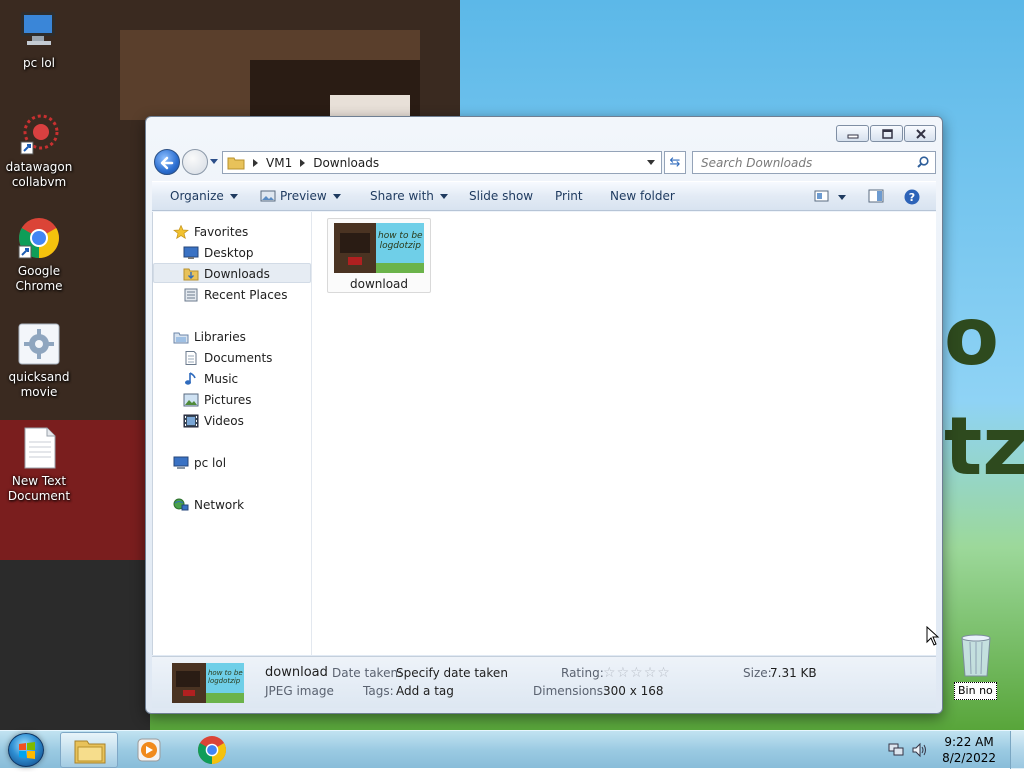 The image size is (1024, 772). What do you see at coordinates (208, 683) in the screenshot?
I see `details-thumbnail: how to be logdotzip` at bounding box center [208, 683].